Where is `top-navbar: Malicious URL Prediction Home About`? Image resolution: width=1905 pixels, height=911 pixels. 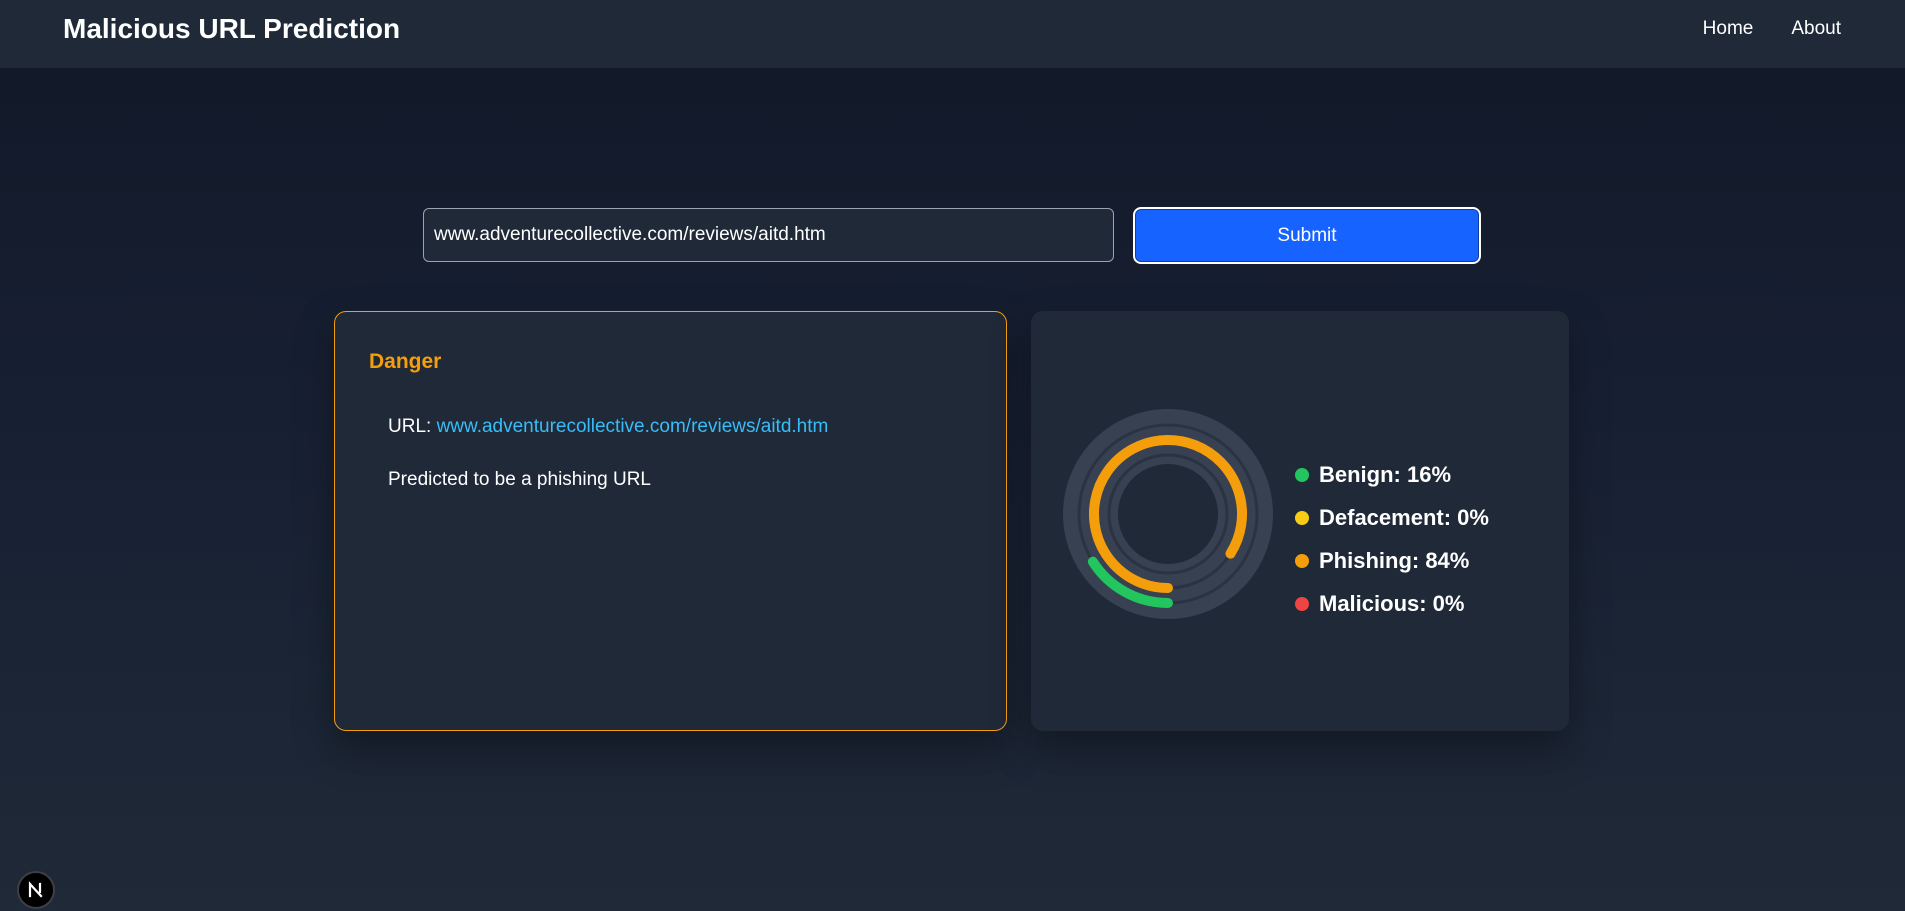
top-navbar: Malicious URL Prediction Home About is located at coordinates (952, 34).